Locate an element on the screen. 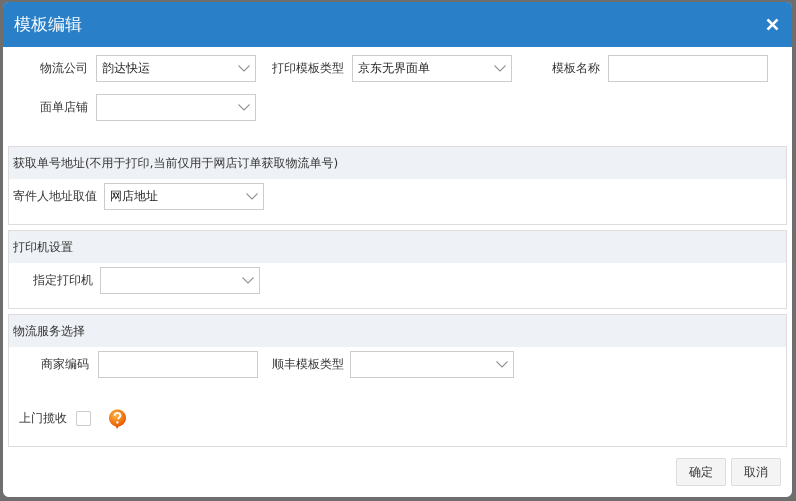 The image size is (796, 501). field-label: 商家编码 is located at coordinates (64, 364).